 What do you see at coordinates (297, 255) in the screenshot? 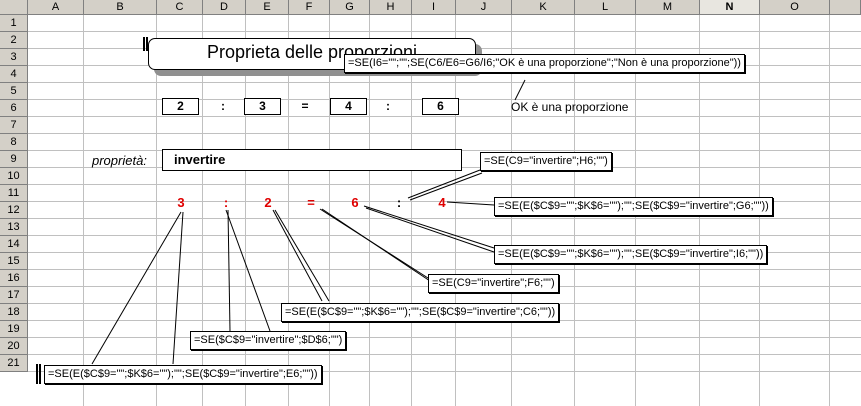
I see `leader-e11-a` at bounding box center [297, 255].